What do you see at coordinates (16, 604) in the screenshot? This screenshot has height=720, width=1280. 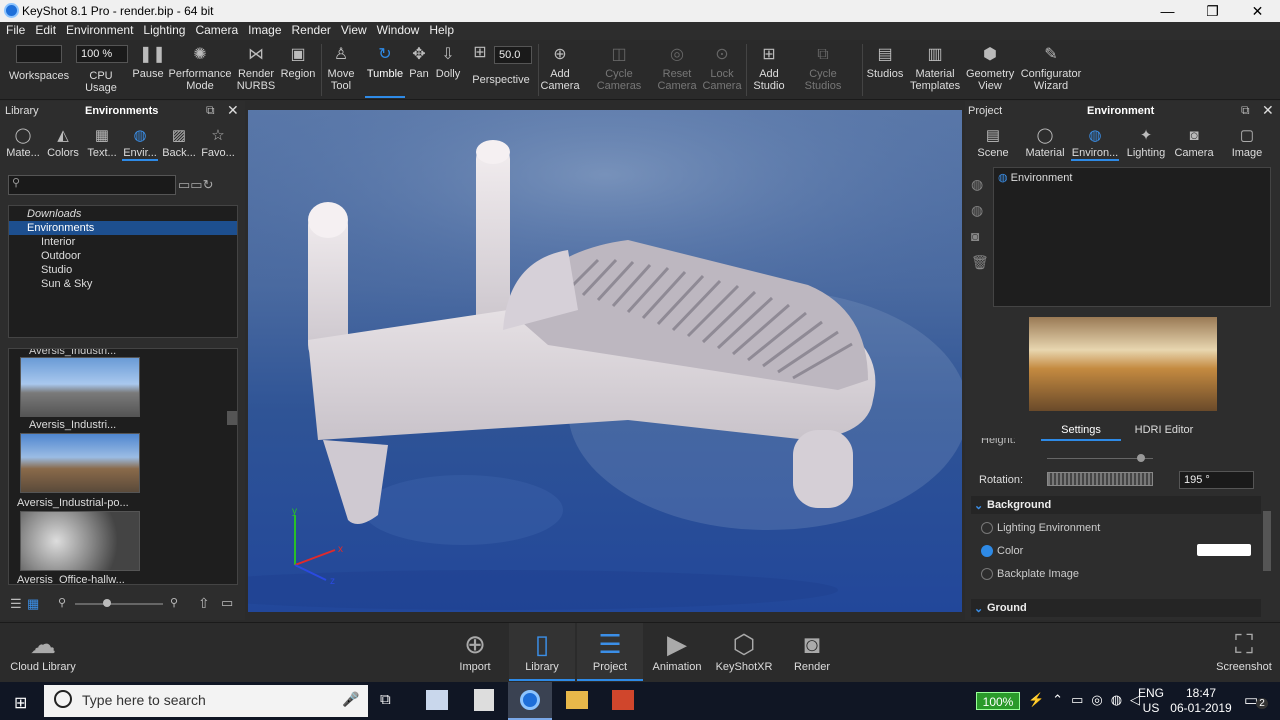 I see `list-view-icon: ☰` at bounding box center [16, 604].